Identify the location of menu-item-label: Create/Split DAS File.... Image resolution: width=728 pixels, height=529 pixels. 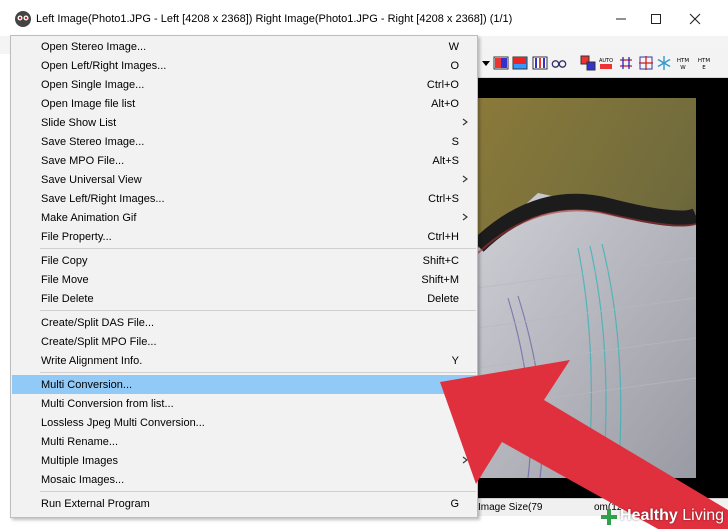
(98, 323).